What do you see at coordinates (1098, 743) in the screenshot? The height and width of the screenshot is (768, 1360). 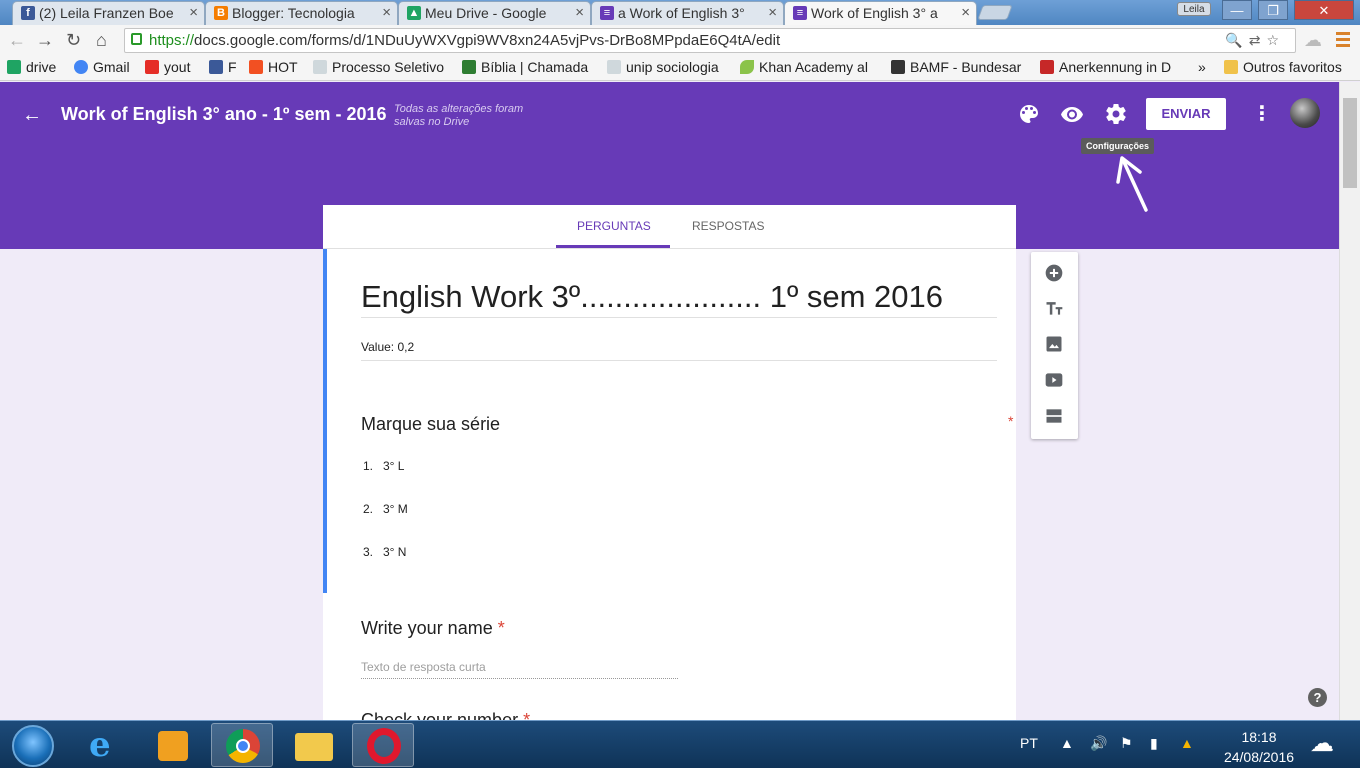 I see `volume-icon: 🔊` at bounding box center [1098, 743].